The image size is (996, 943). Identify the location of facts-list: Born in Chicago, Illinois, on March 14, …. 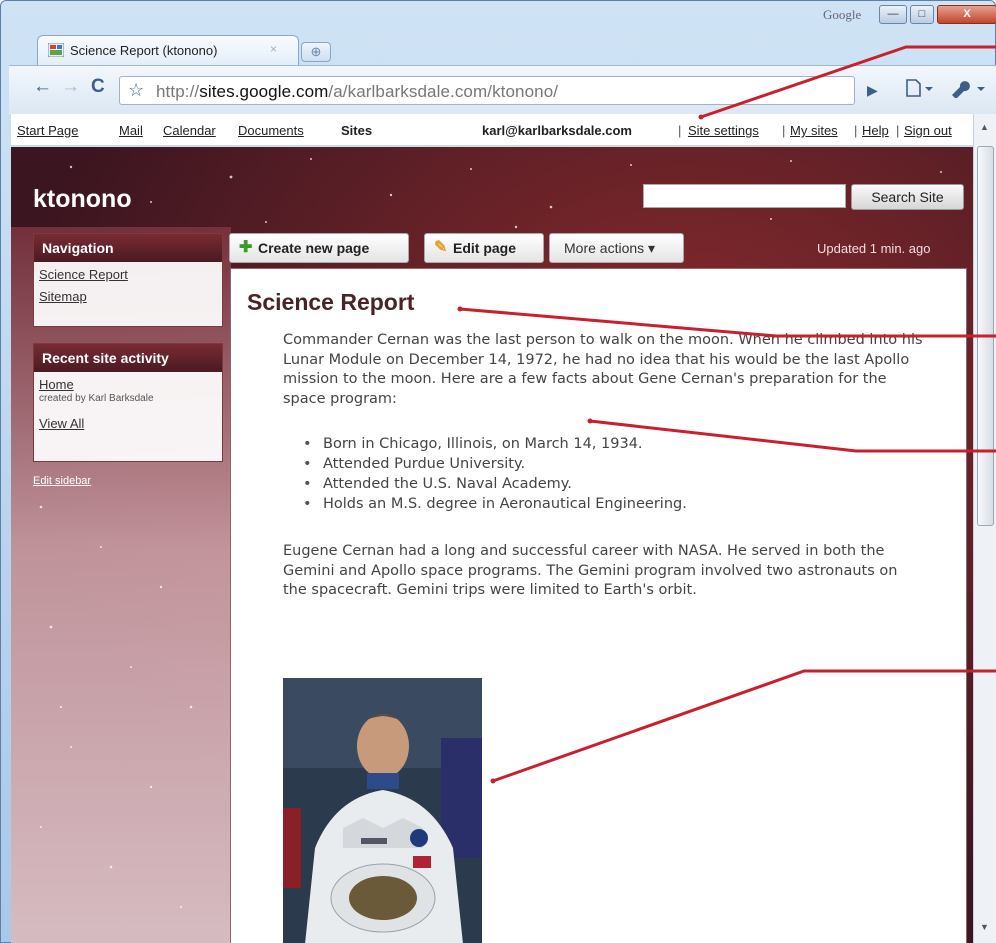
(494, 474).